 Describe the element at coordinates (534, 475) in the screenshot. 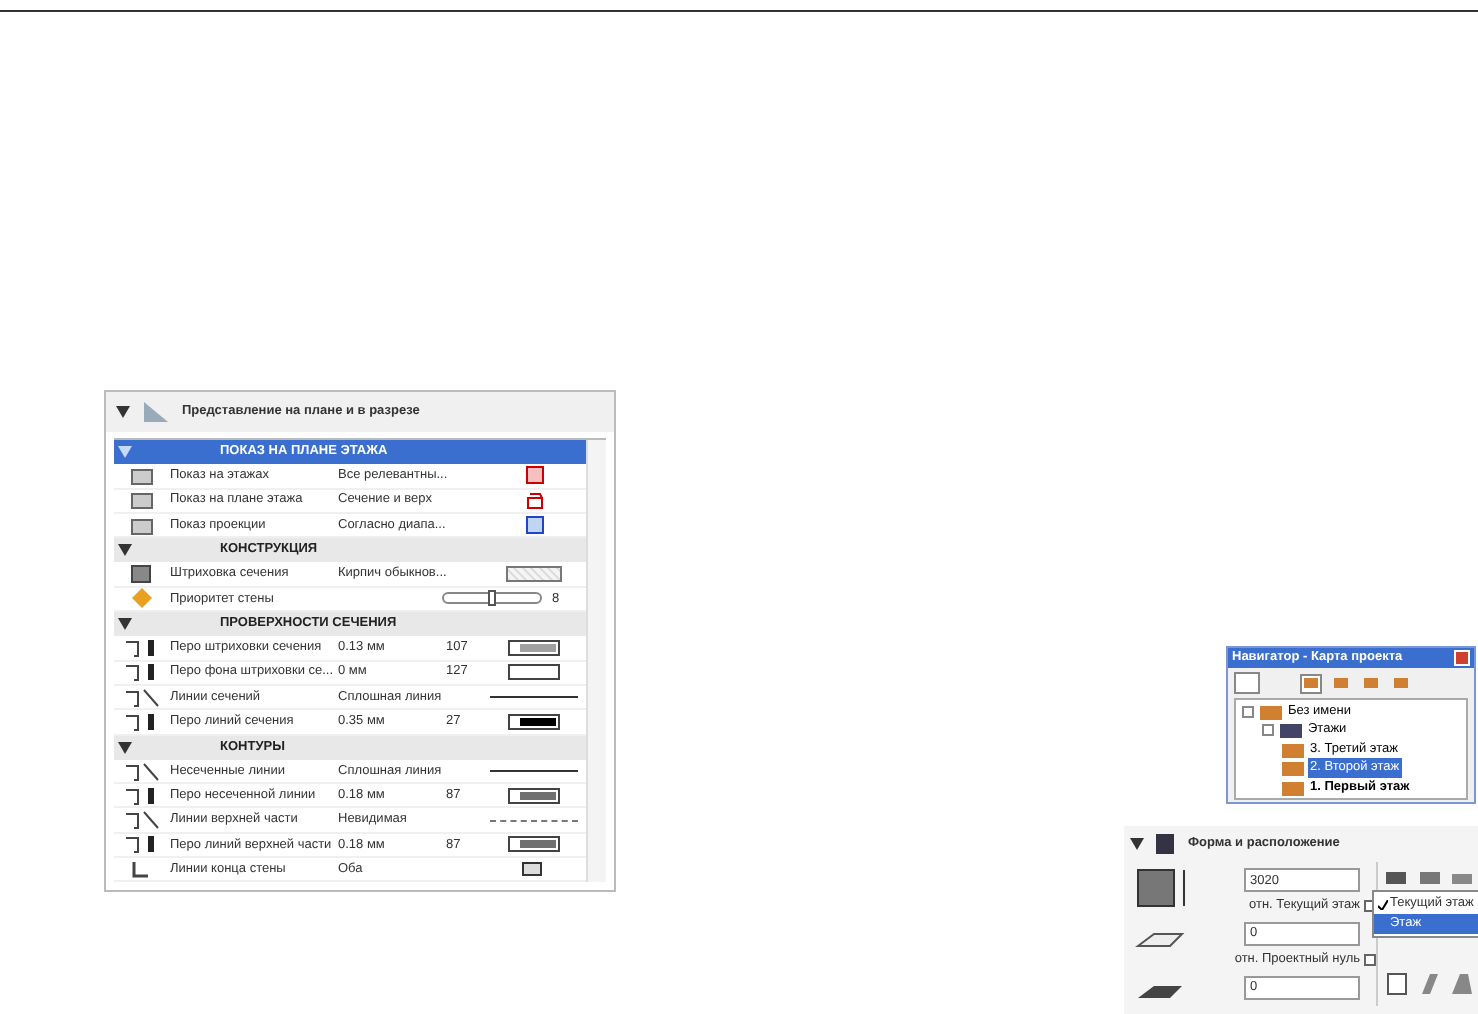

I see `stories-icon` at that location.